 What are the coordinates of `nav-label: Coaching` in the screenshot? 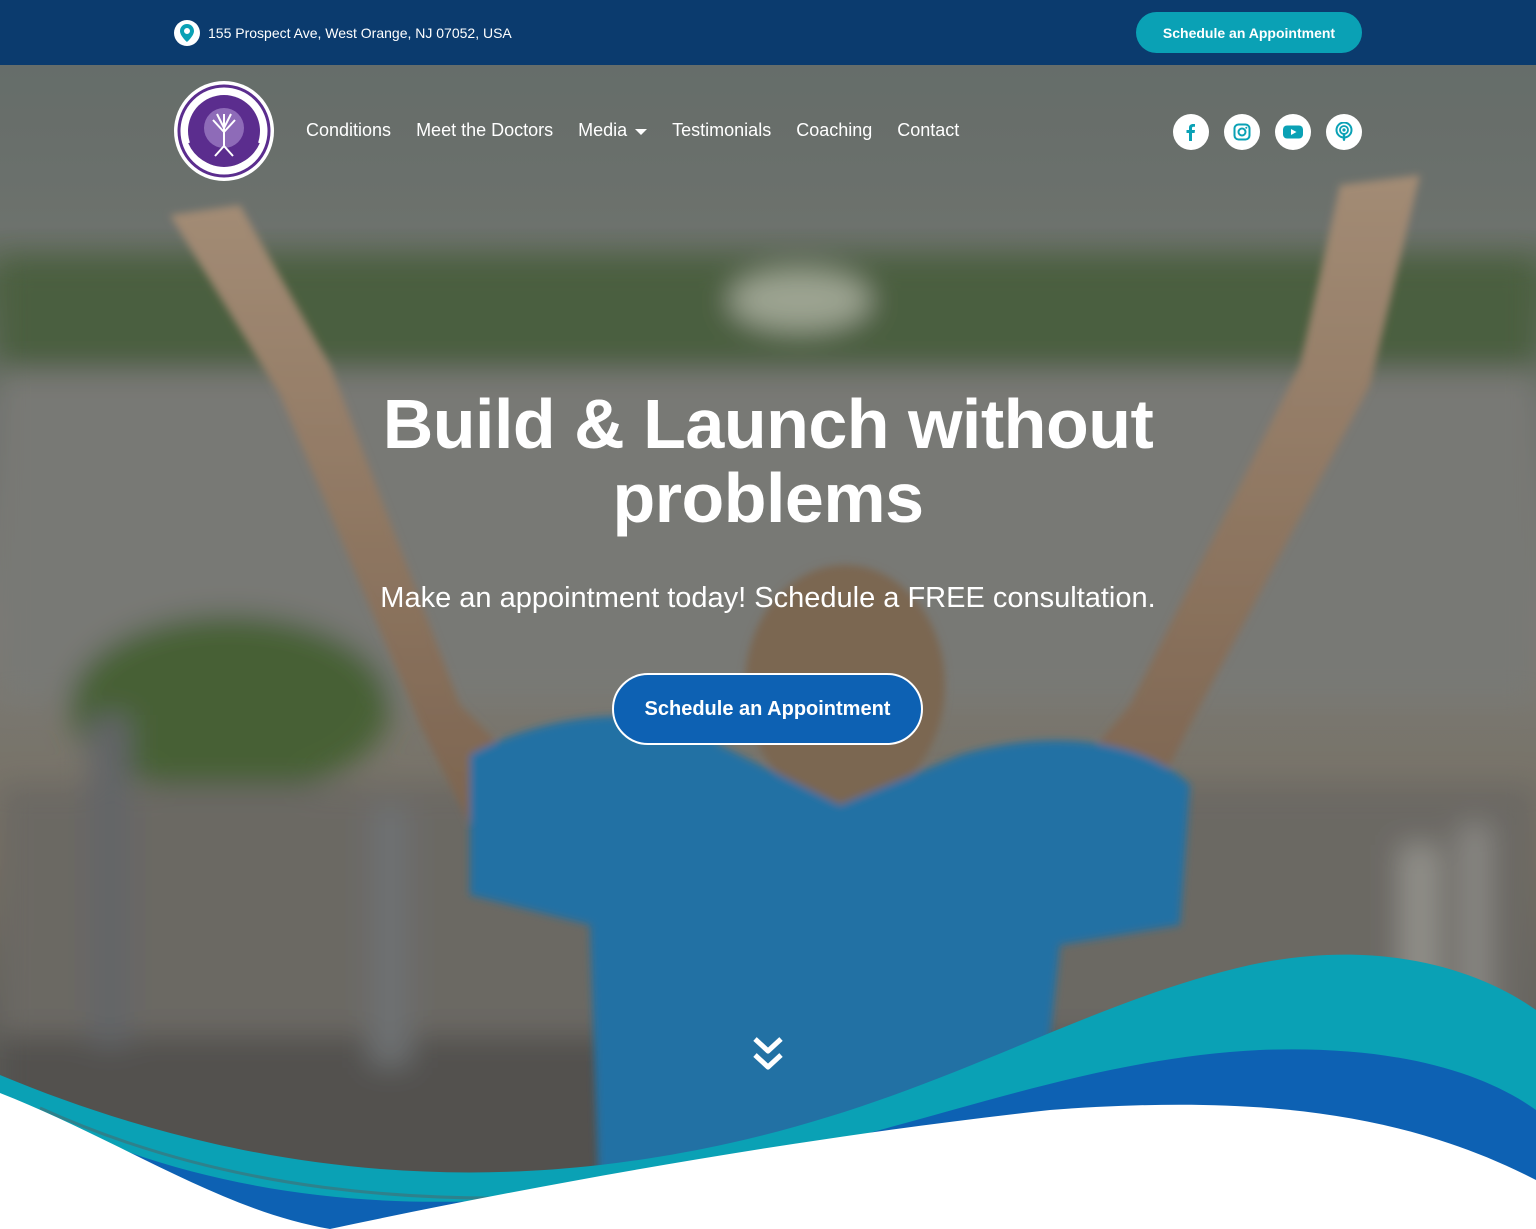 It's located at (834, 130).